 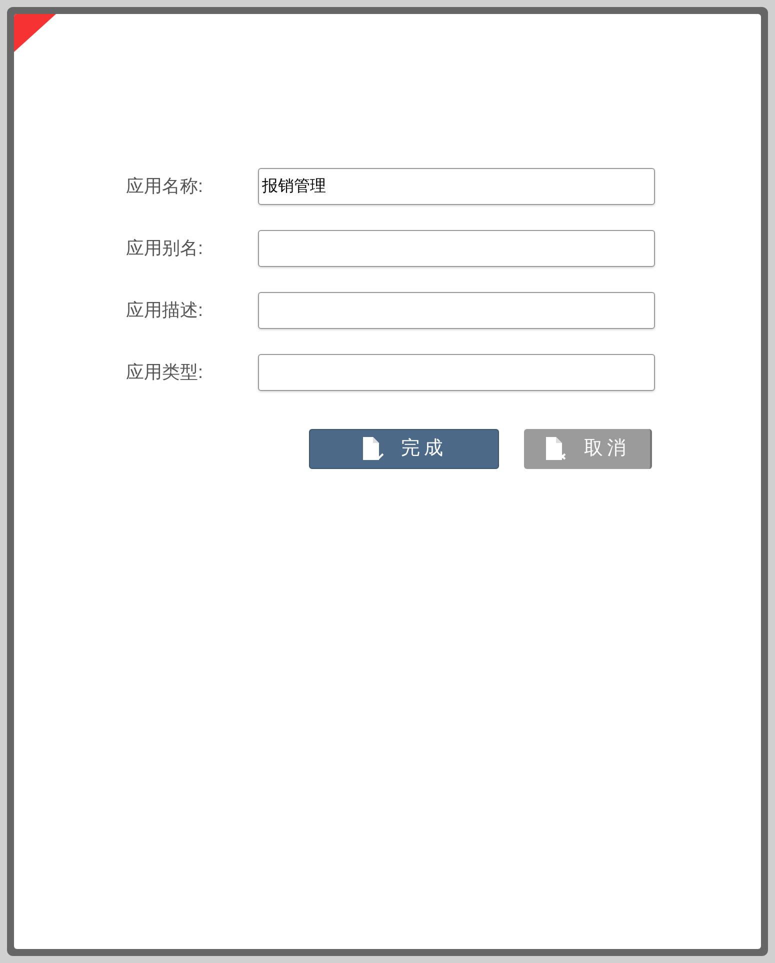 What do you see at coordinates (165, 372) in the screenshot?
I see `field-label: 应用类型:` at bounding box center [165, 372].